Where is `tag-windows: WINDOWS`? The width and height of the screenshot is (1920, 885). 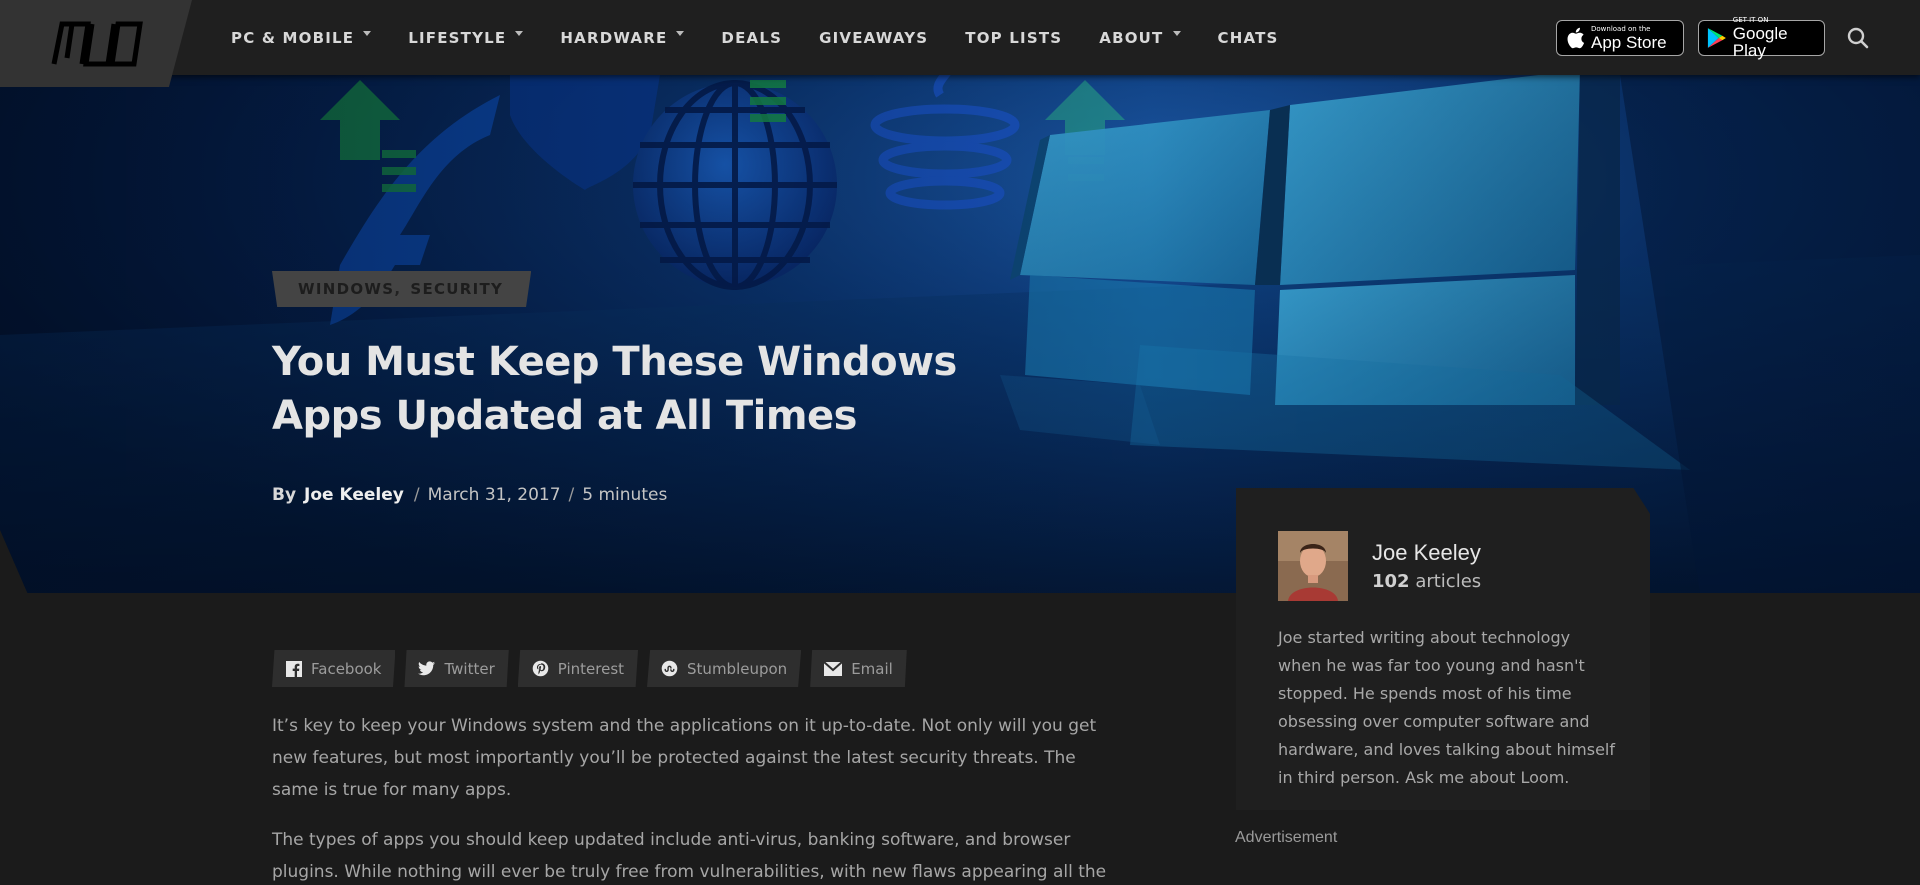
tag-windows: WINDOWS is located at coordinates (346, 289).